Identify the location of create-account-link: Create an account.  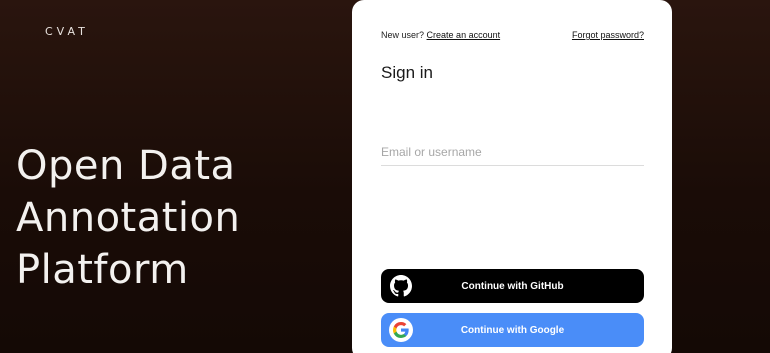
(464, 35).